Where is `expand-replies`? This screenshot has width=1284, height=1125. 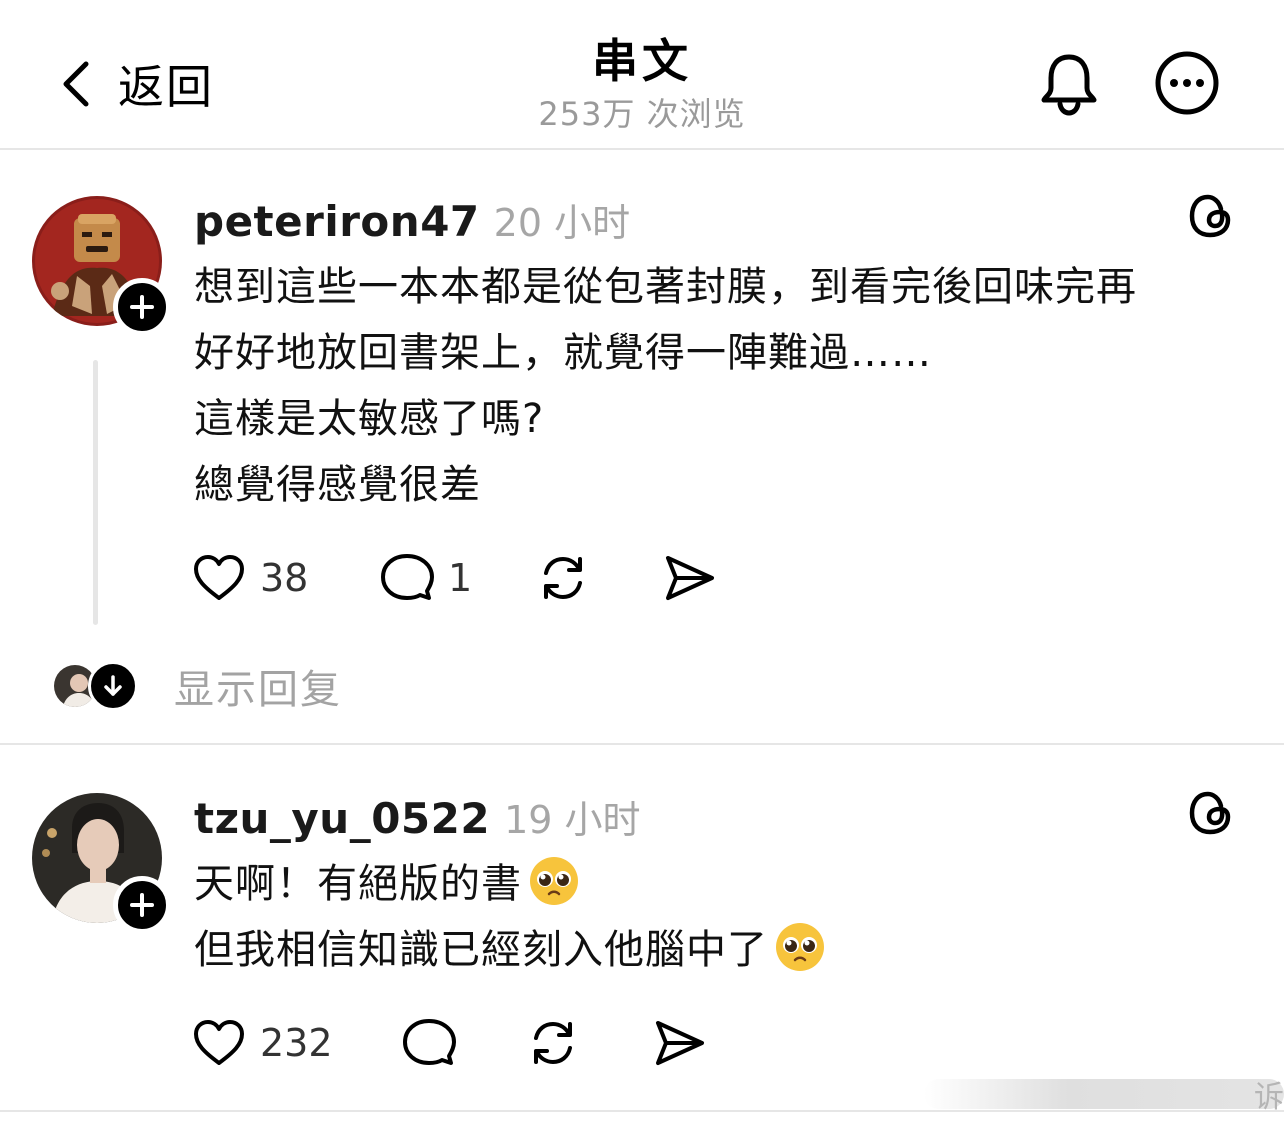
expand-replies is located at coordinates (113, 686).